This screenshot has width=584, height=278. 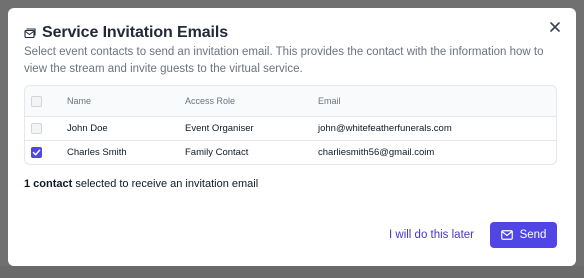 What do you see at coordinates (292, 272) in the screenshot?
I see `background-row` at bounding box center [292, 272].